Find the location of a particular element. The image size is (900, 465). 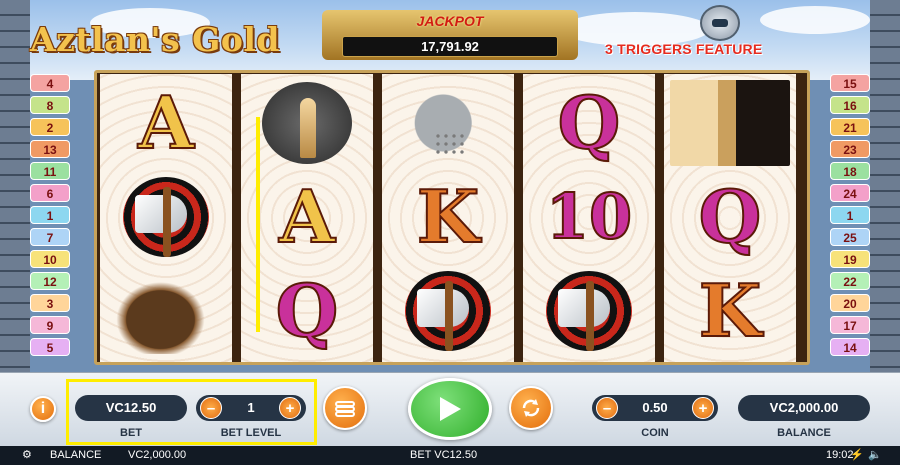

play-icon is located at coordinates (450, 409).